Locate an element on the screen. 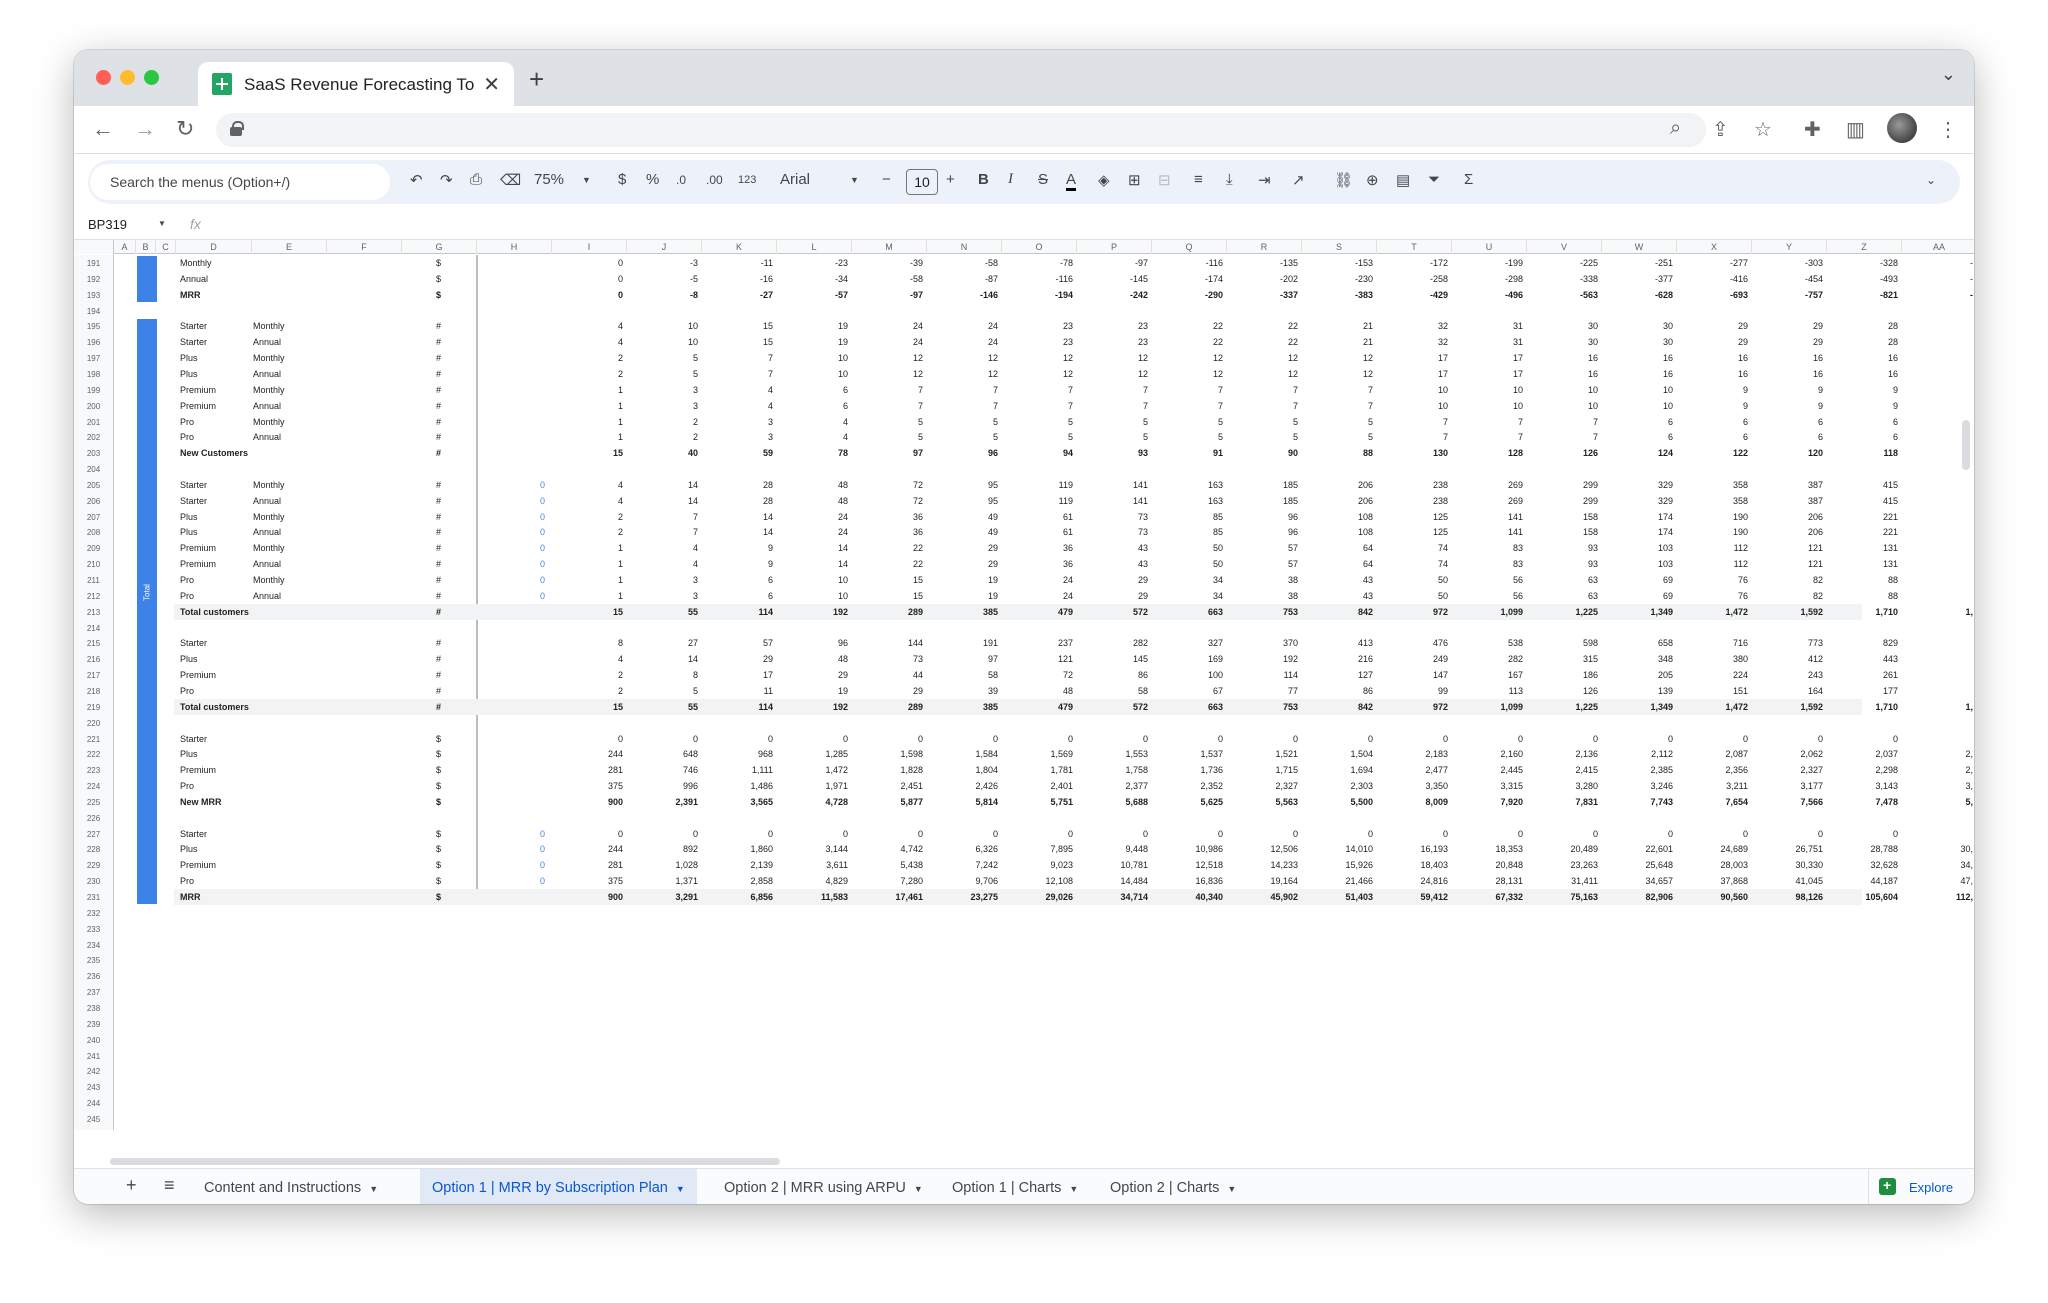  value-cell: 169 is located at coordinates (1187, 659).